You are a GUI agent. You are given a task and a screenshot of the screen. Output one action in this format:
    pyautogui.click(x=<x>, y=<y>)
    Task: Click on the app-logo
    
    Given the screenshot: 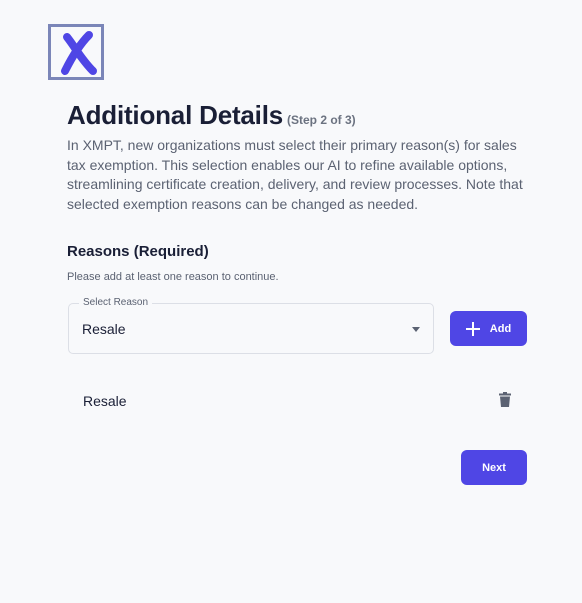 What is the action you would take?
    pyautogui.click(x=76, y=52)
    